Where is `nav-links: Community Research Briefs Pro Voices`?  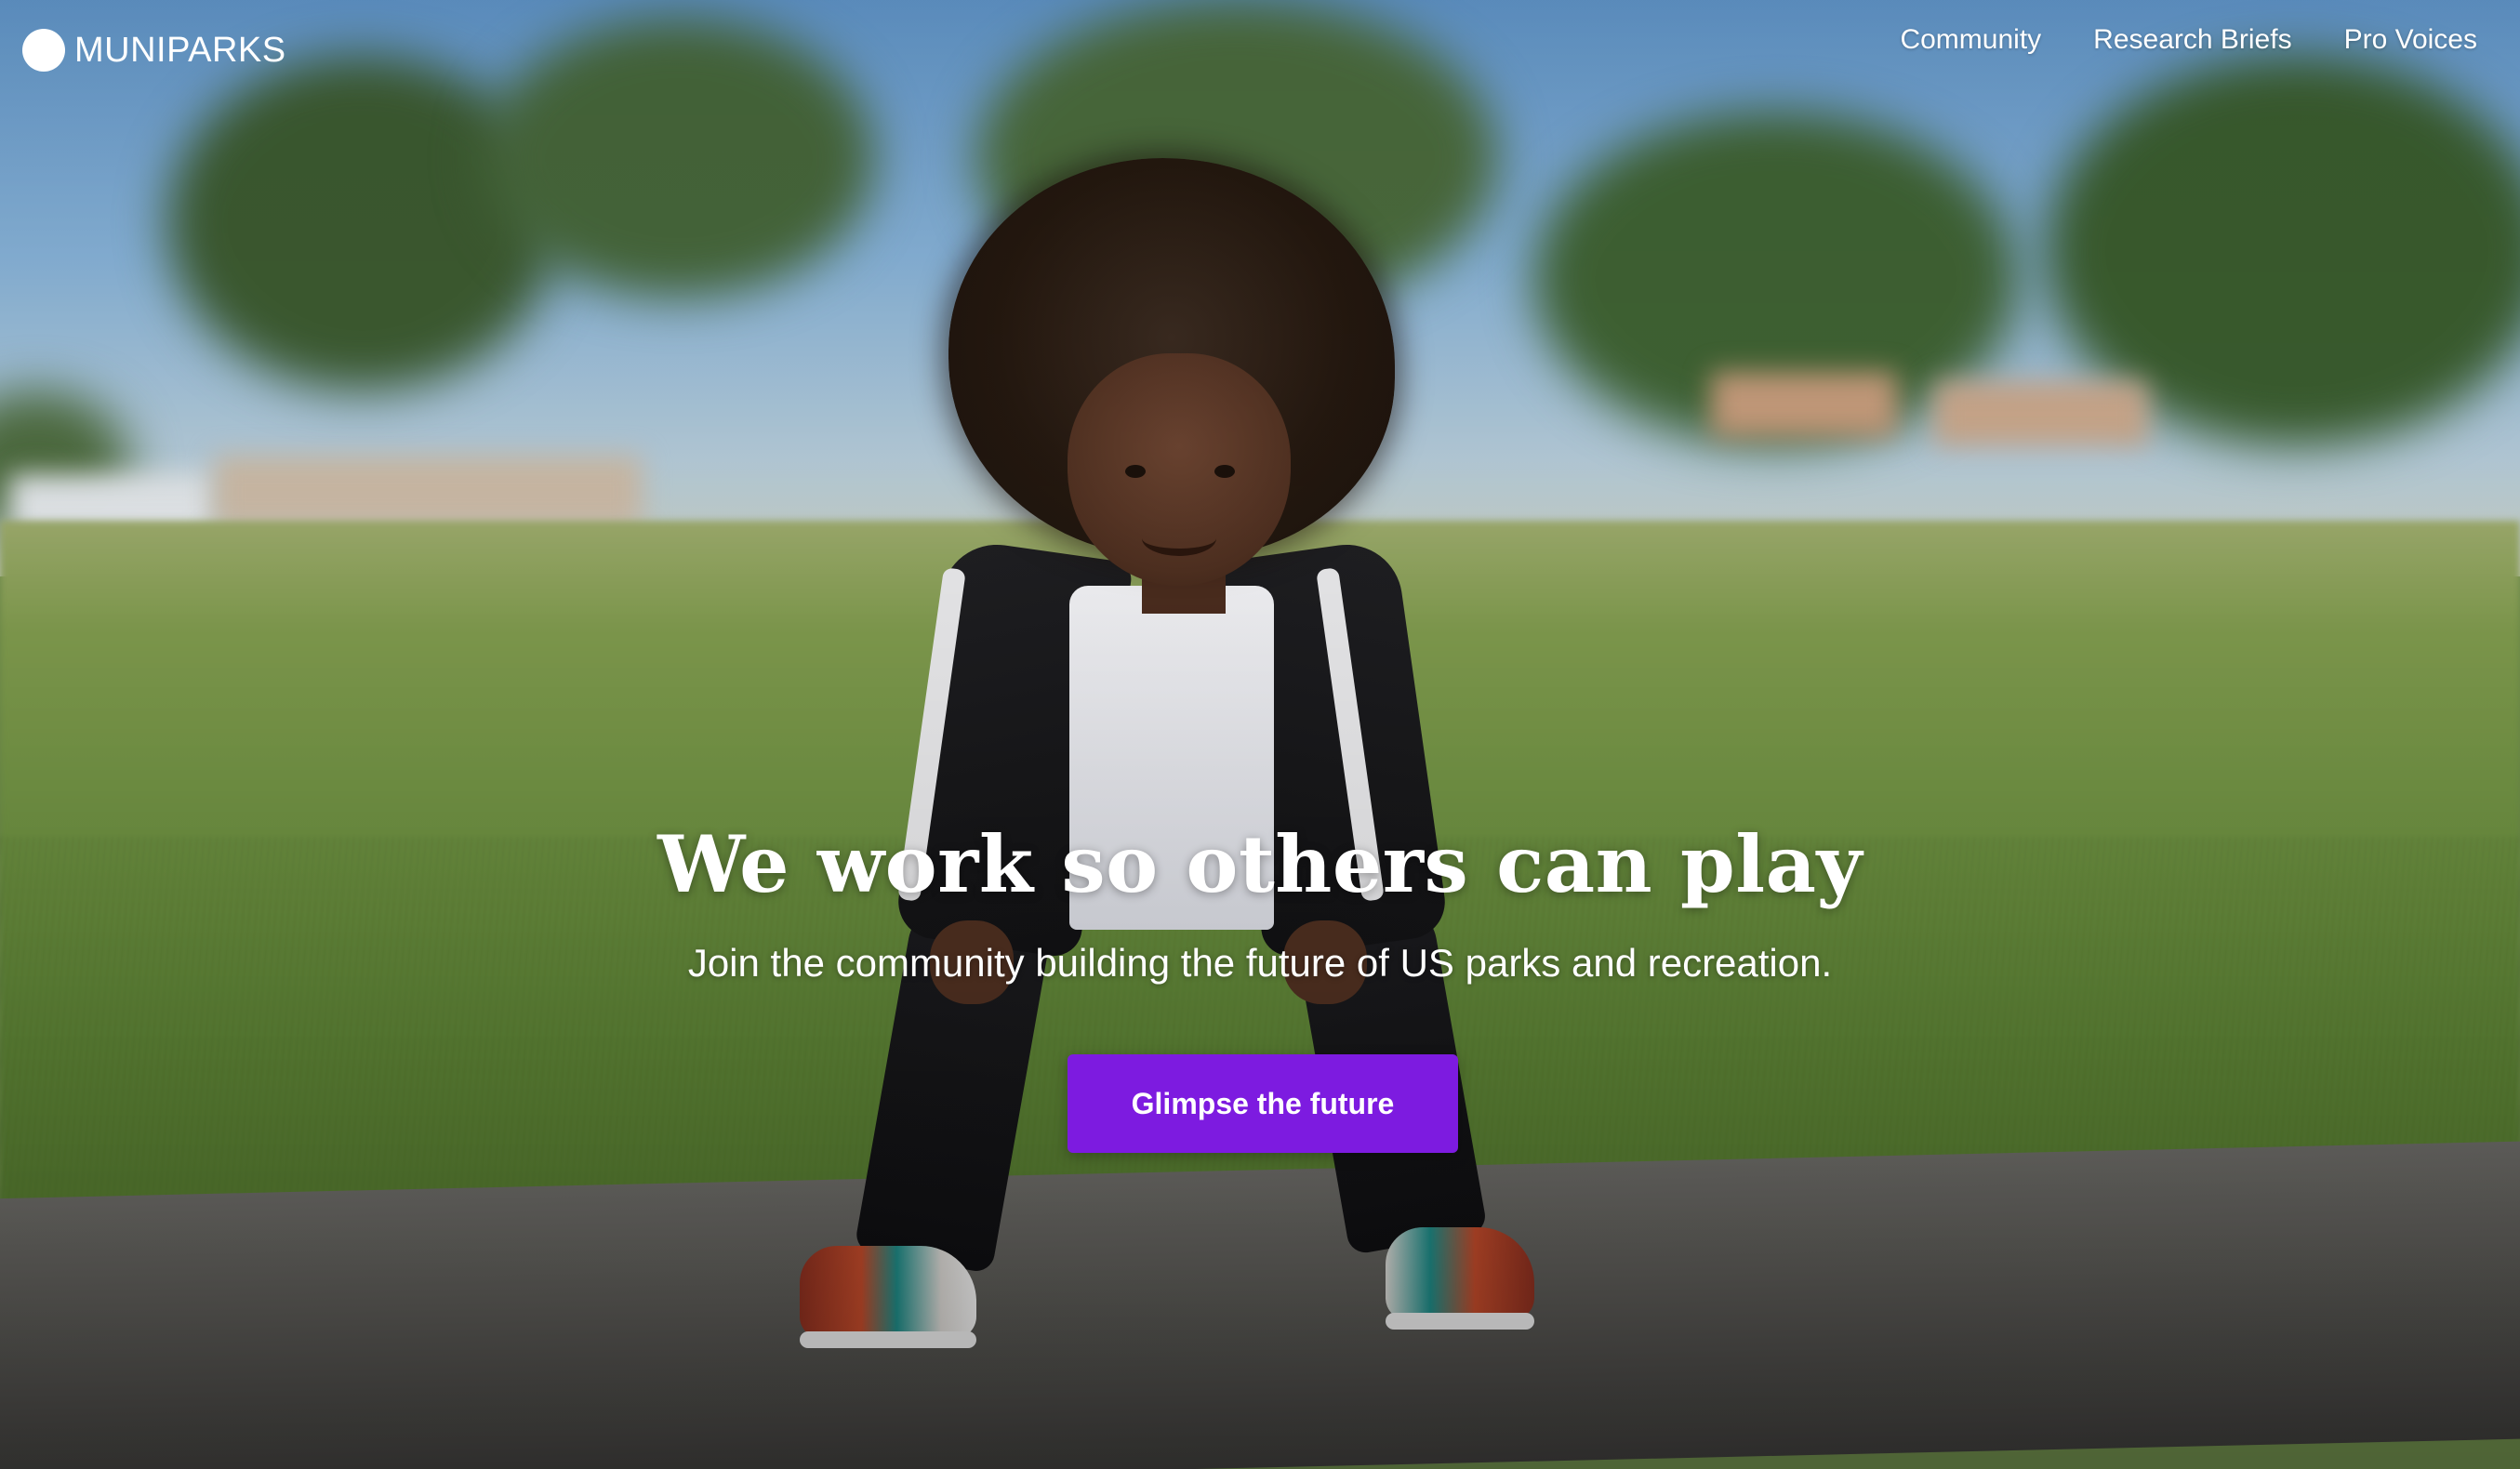
nav-links: Community Research Briefs Pro Voices is located at coordinates (2188, 40).